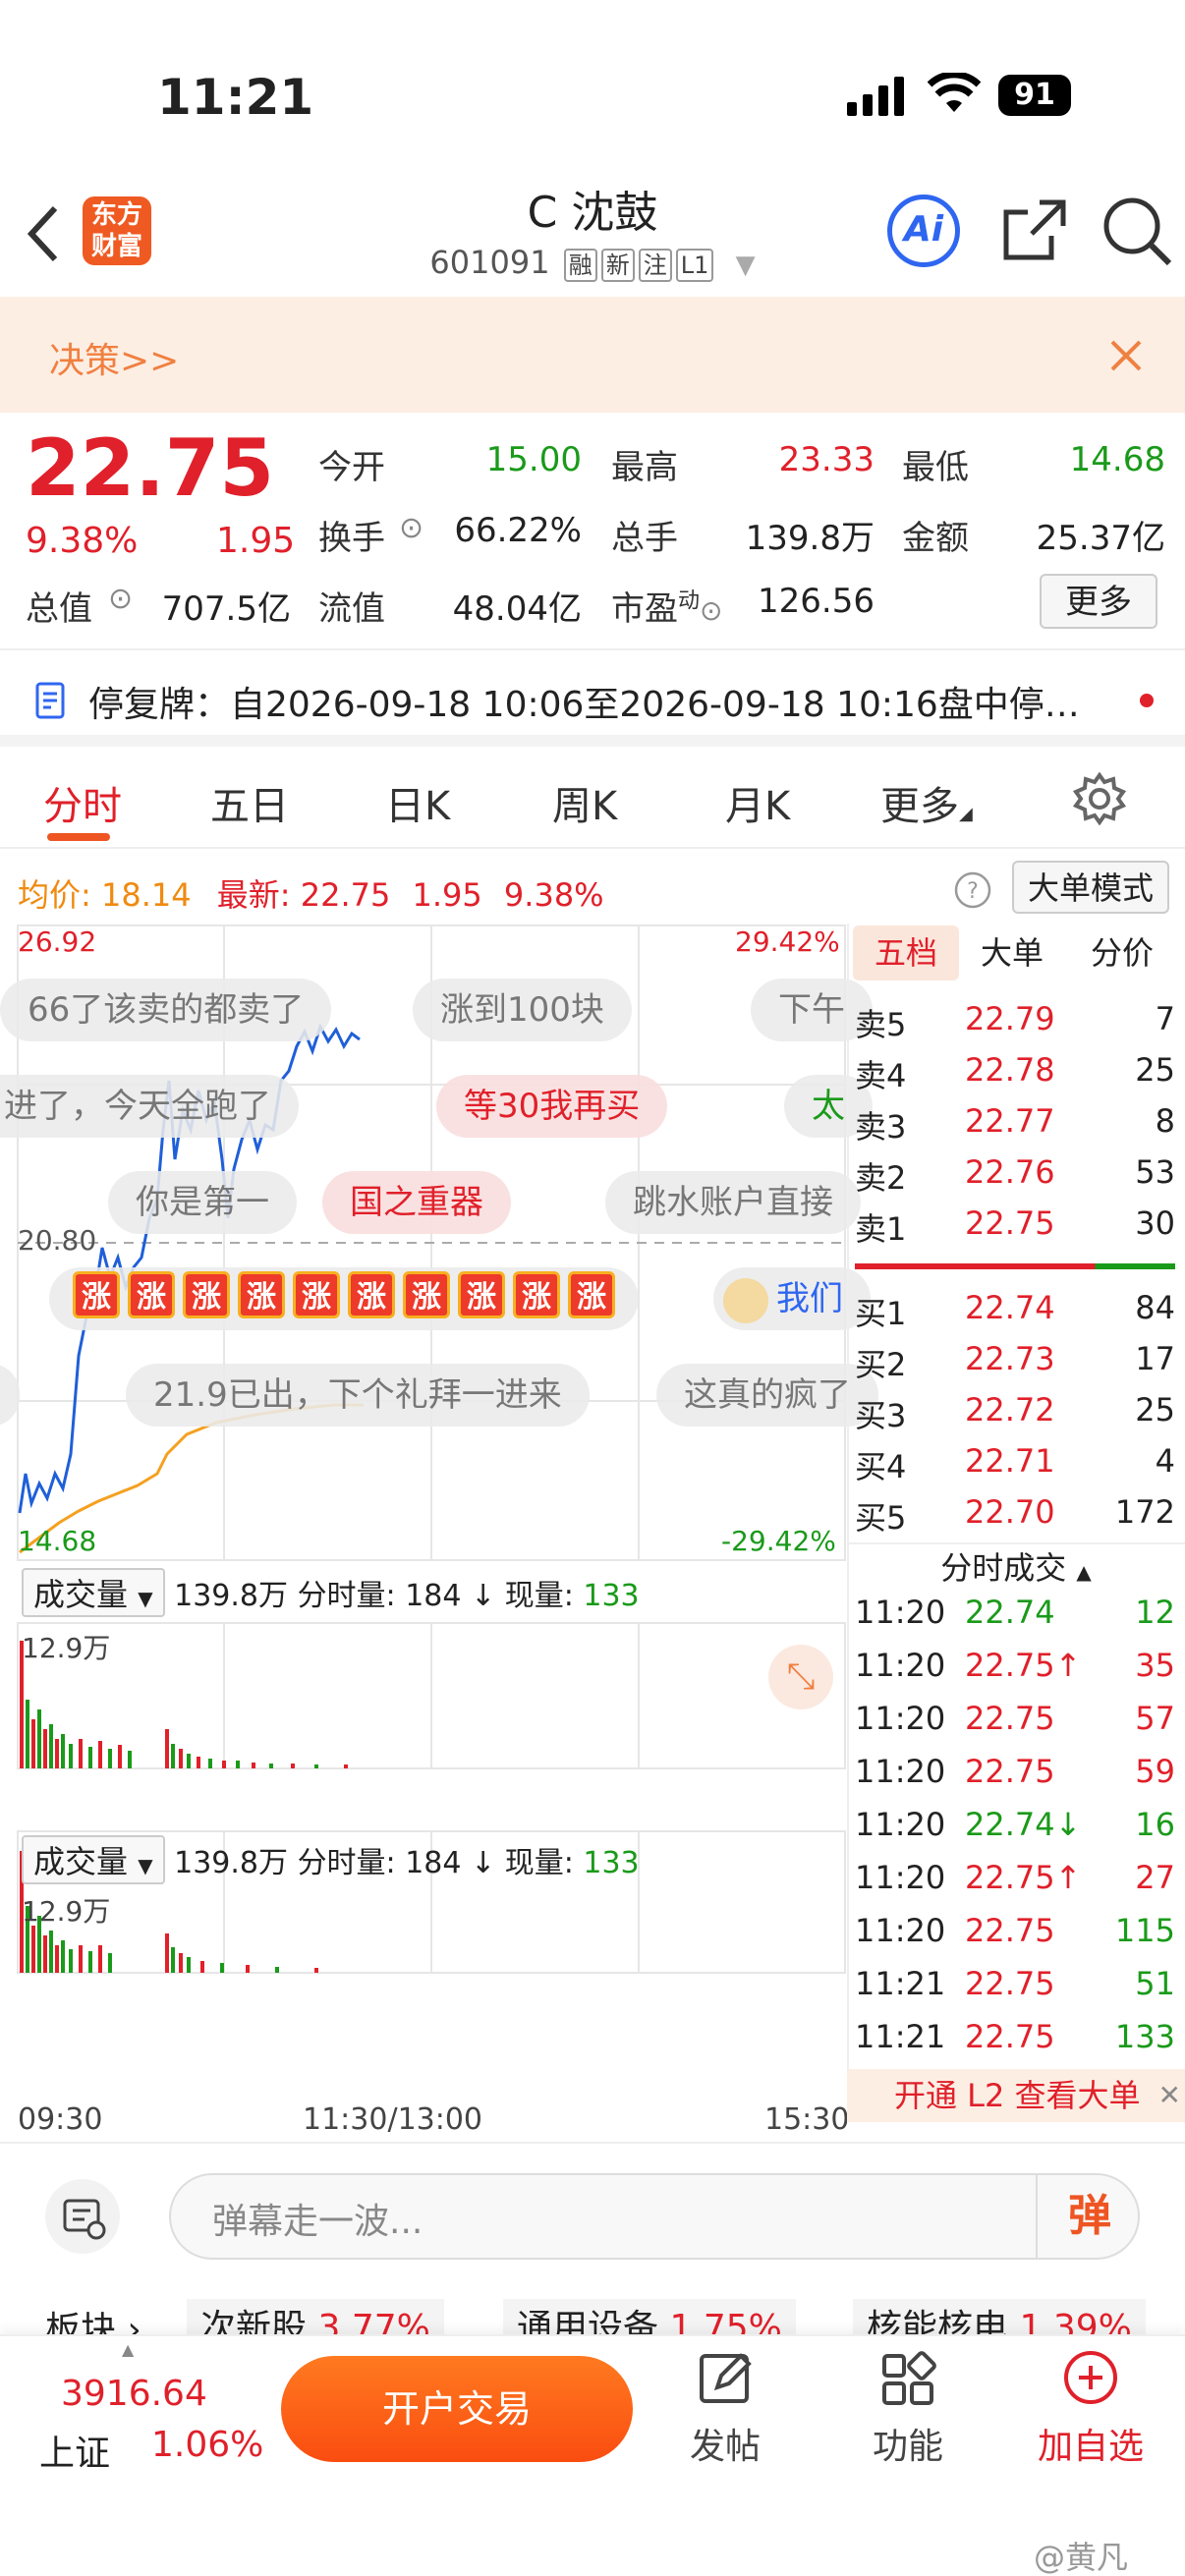  I want to click on tick-row: 11:20 22.75 115, so click(1015, 1930).